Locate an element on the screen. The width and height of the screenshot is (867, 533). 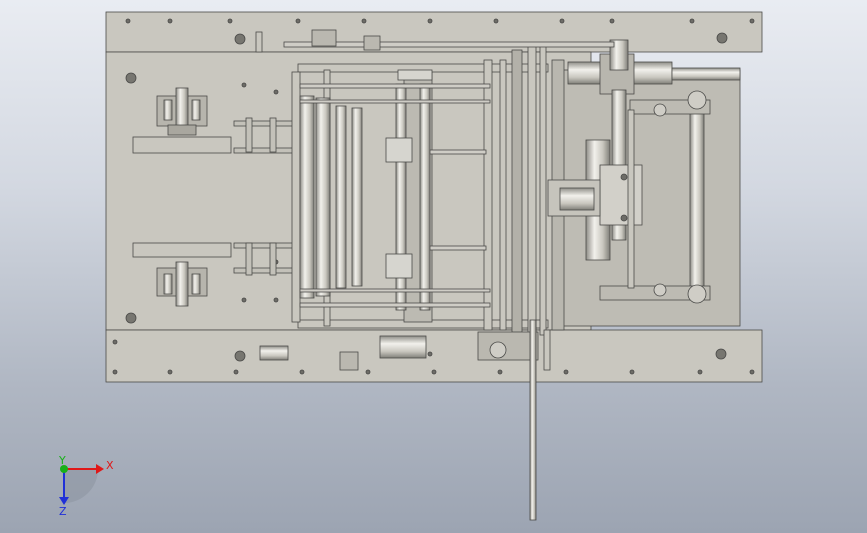
z-axis-label: Z is located at coordinates (63, 511).